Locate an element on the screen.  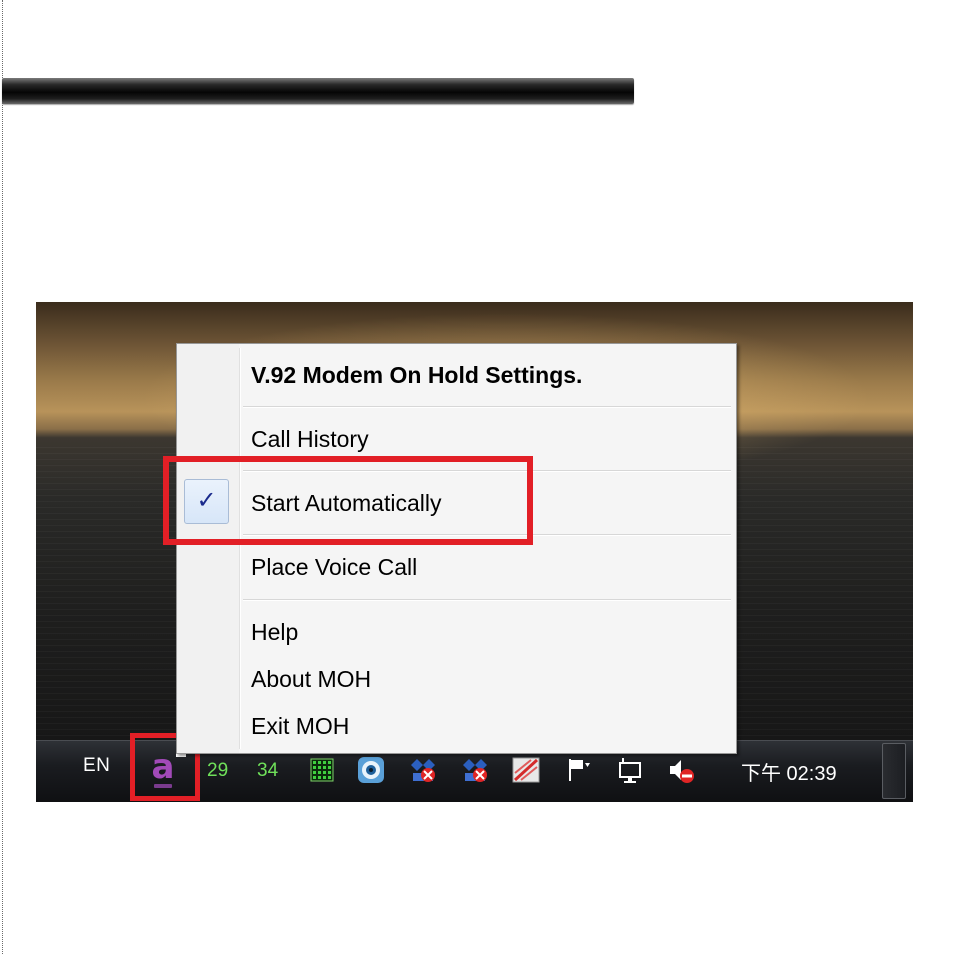
menu-gutter-divider is located at coordinates (240, 548).